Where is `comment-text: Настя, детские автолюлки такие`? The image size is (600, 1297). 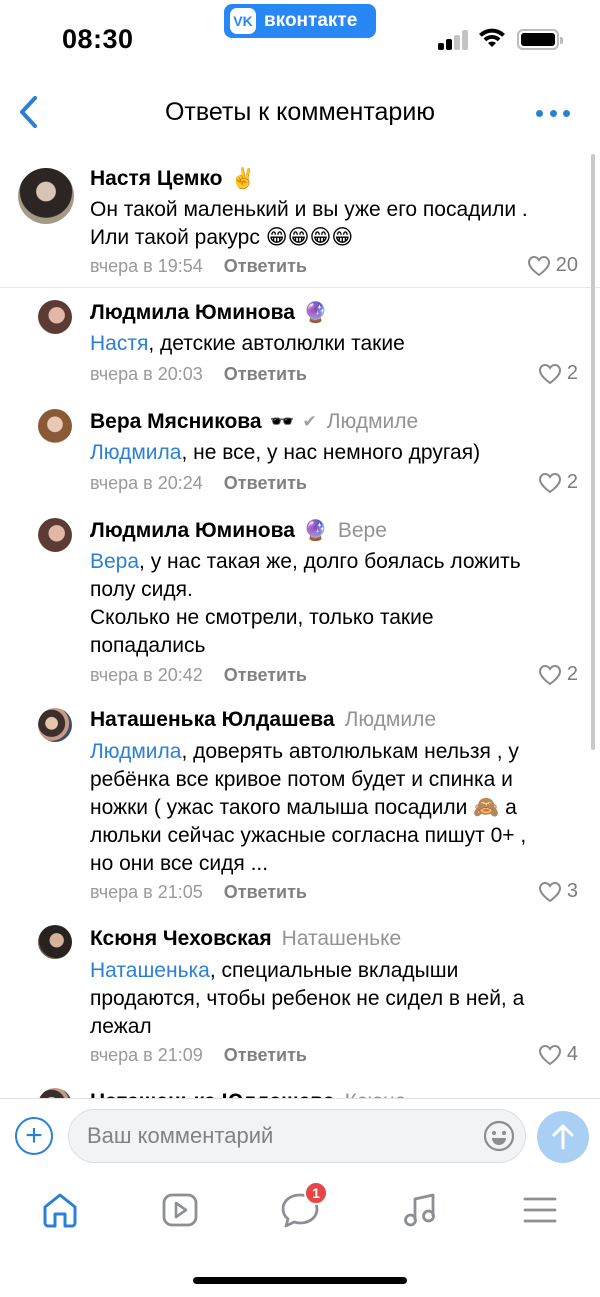
comment-text: Настя, детские автолюлки такие is located at coordinates (247, 343).